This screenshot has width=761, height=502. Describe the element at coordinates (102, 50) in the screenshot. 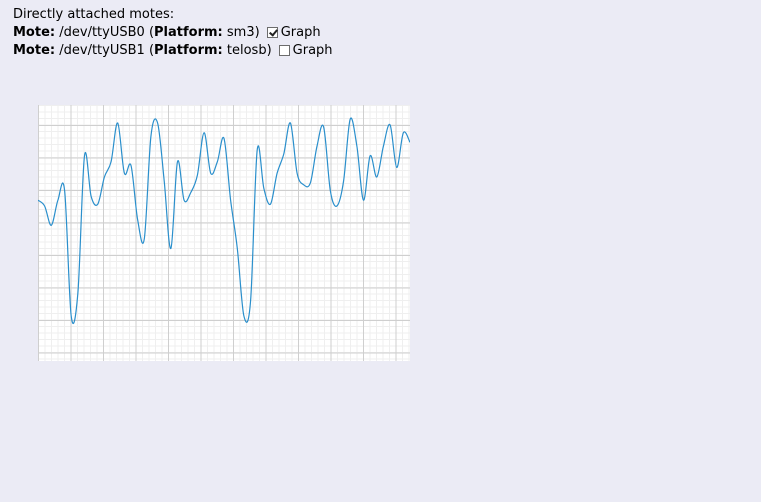

I see `mote-device: /dev/ttyUSB1` at that location.